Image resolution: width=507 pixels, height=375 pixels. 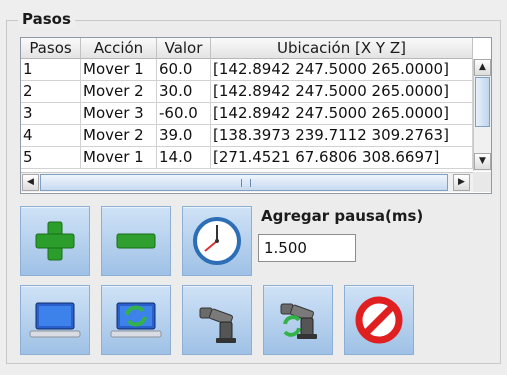 What do you see at coordinates (342, 216) in the screenshot?
I see `pause-label: Agregar pausa(ms)` at bounding box center [342, 216].